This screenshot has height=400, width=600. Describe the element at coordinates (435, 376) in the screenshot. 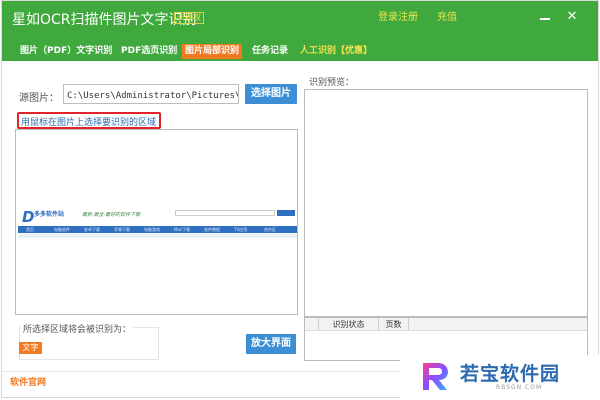

I see `watermark-logo-icon` at that location.